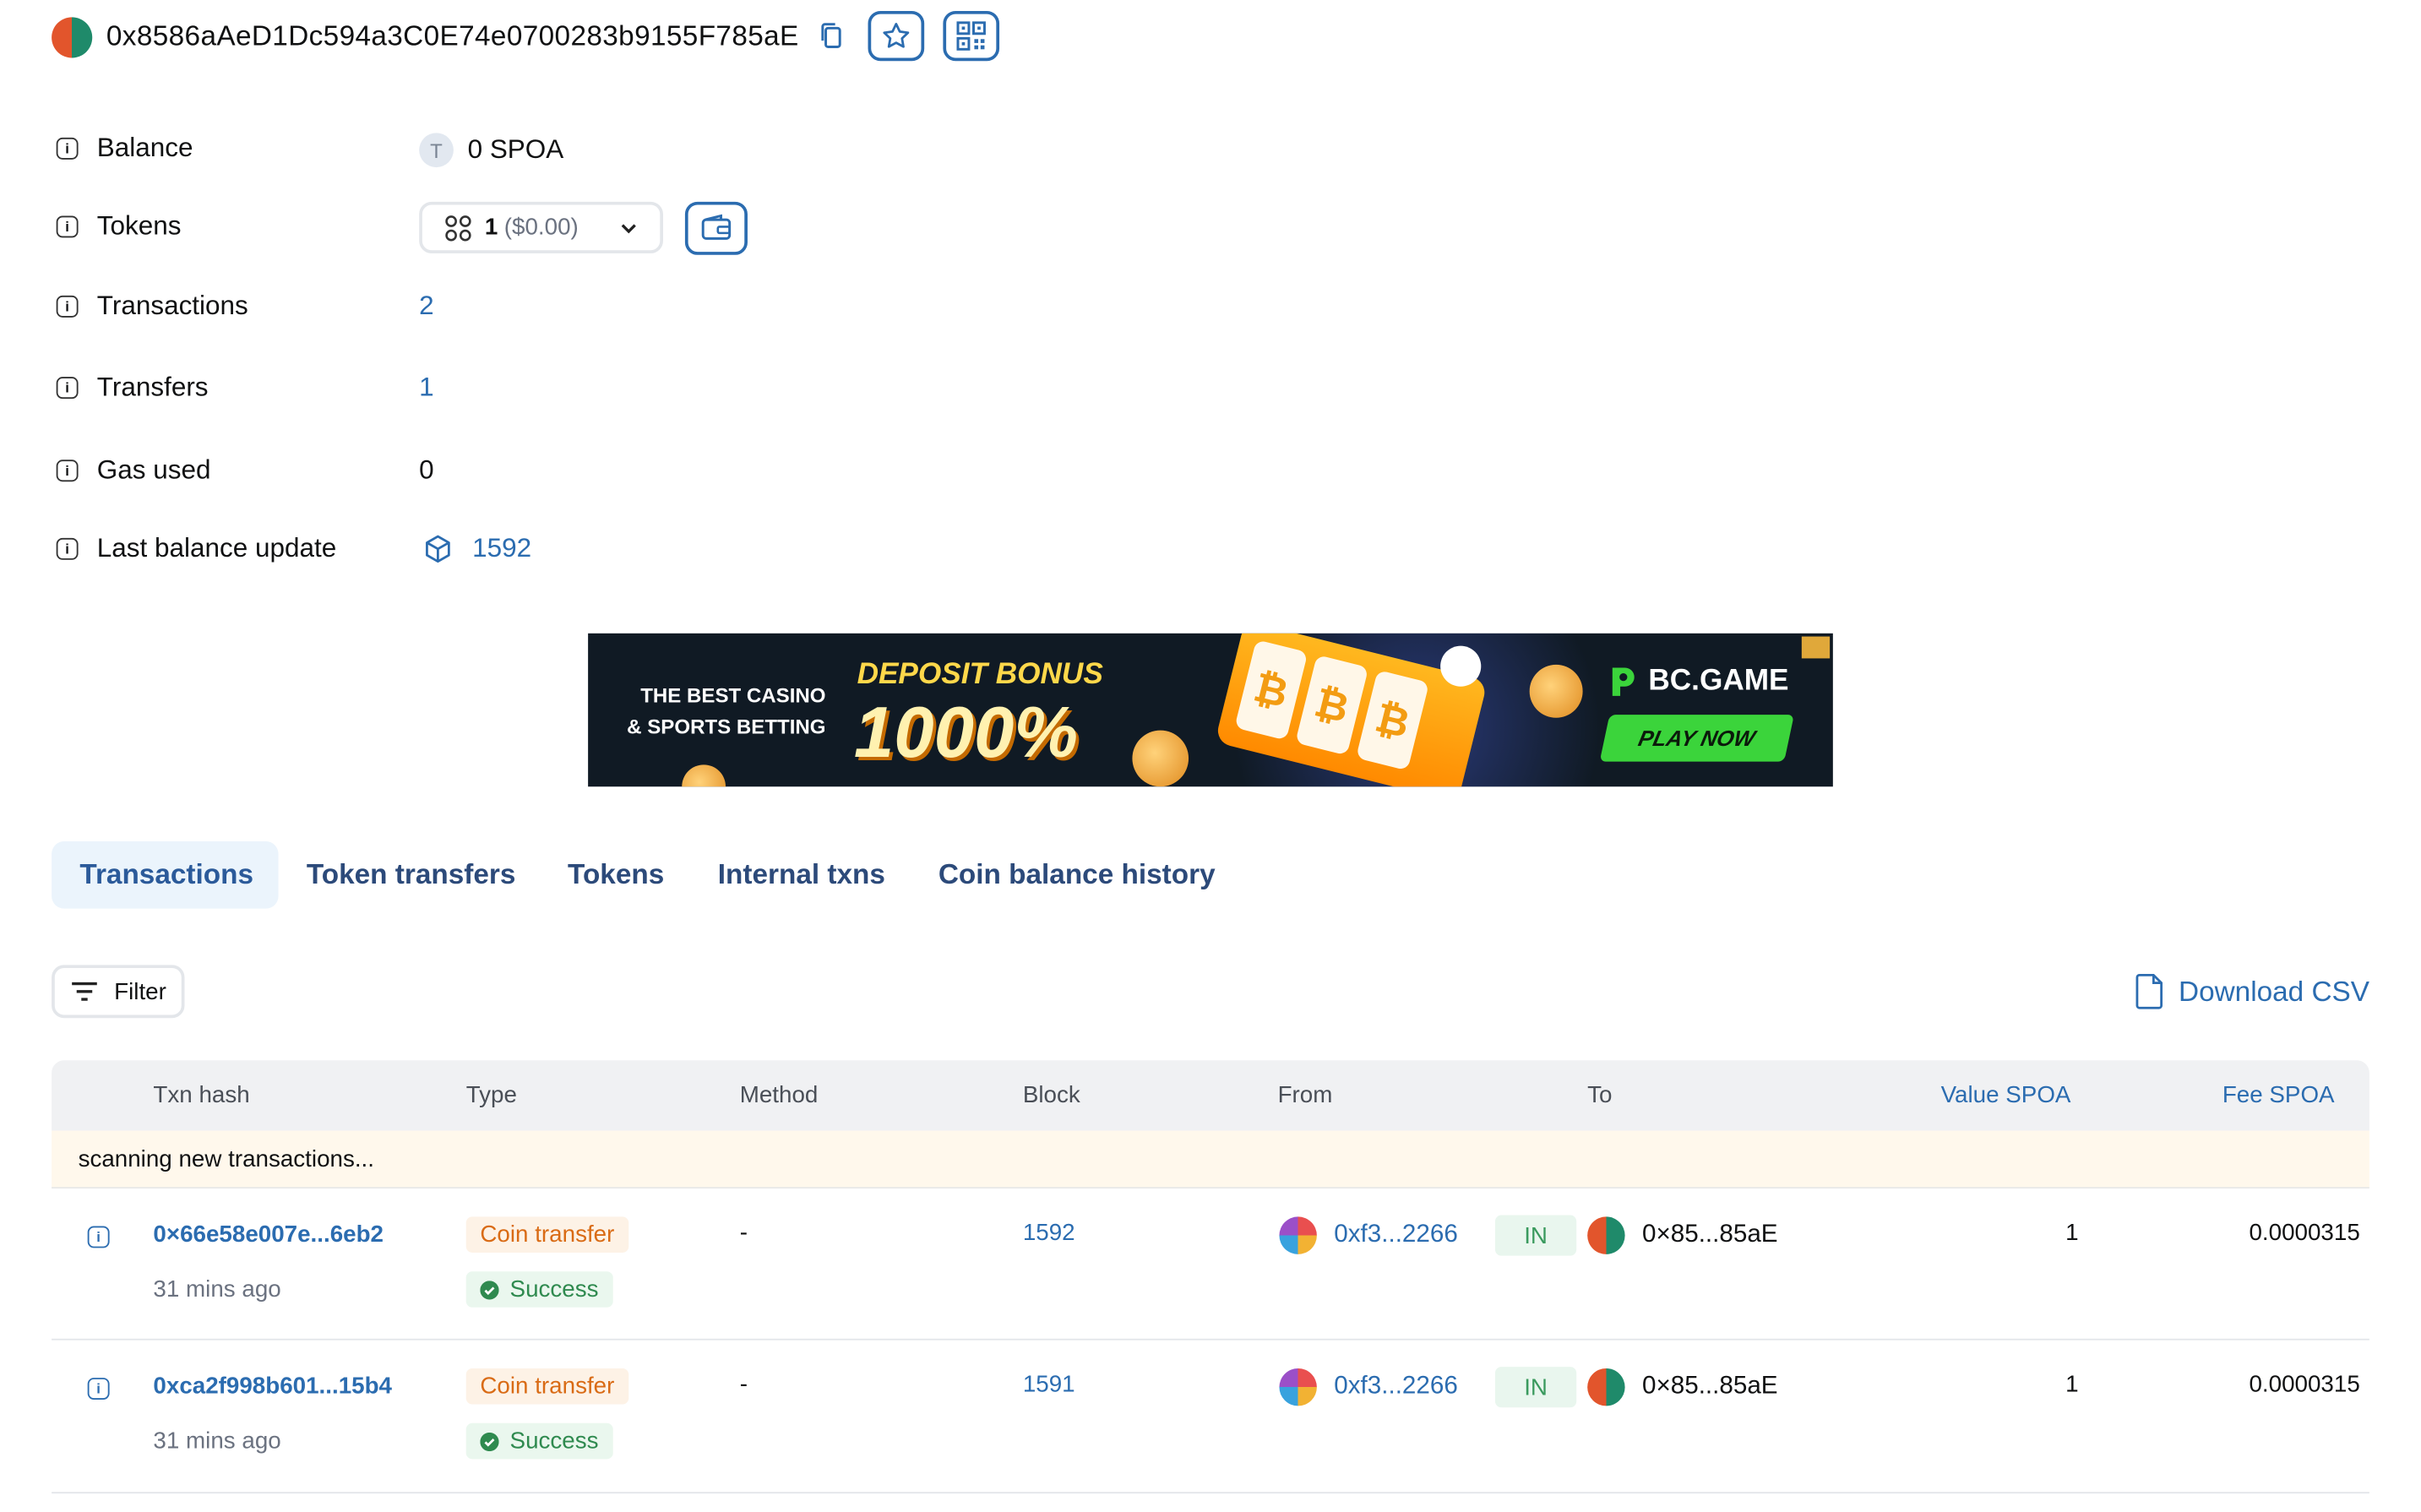  I want to click on filter-button: Filter, so click(118, 992).